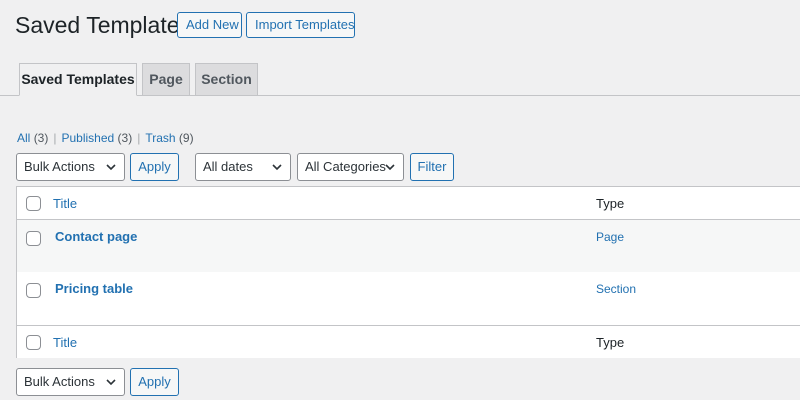 Image resolution: width=800 pixels, height=400 pixels. What do you see at coordinates (408, 298) in the screenshot?
I see `table-row: Pricing table Section` at bounding box center [408, 298].